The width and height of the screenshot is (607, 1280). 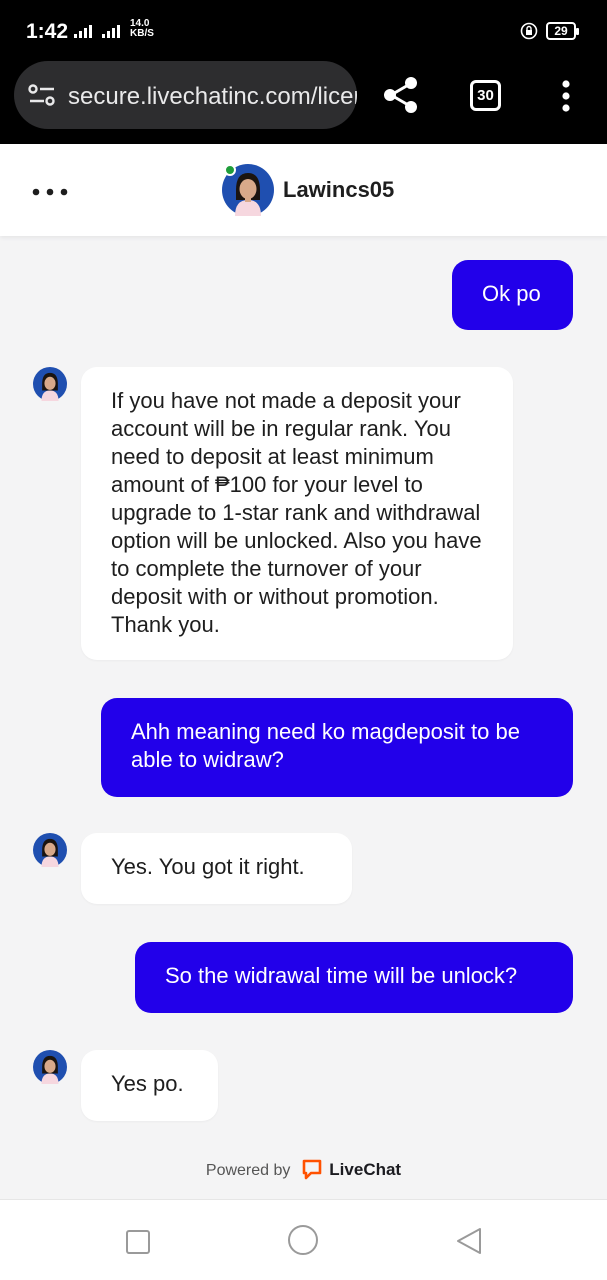 I want to click on system-nav-bar, so click(x=303, y=1239).